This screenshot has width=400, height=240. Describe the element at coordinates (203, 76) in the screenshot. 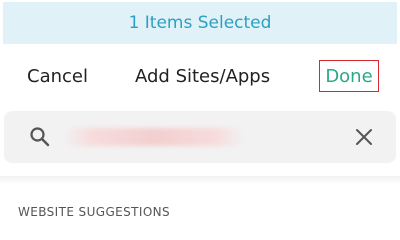

I see `page-title: Add Sites/Apps` at that location.